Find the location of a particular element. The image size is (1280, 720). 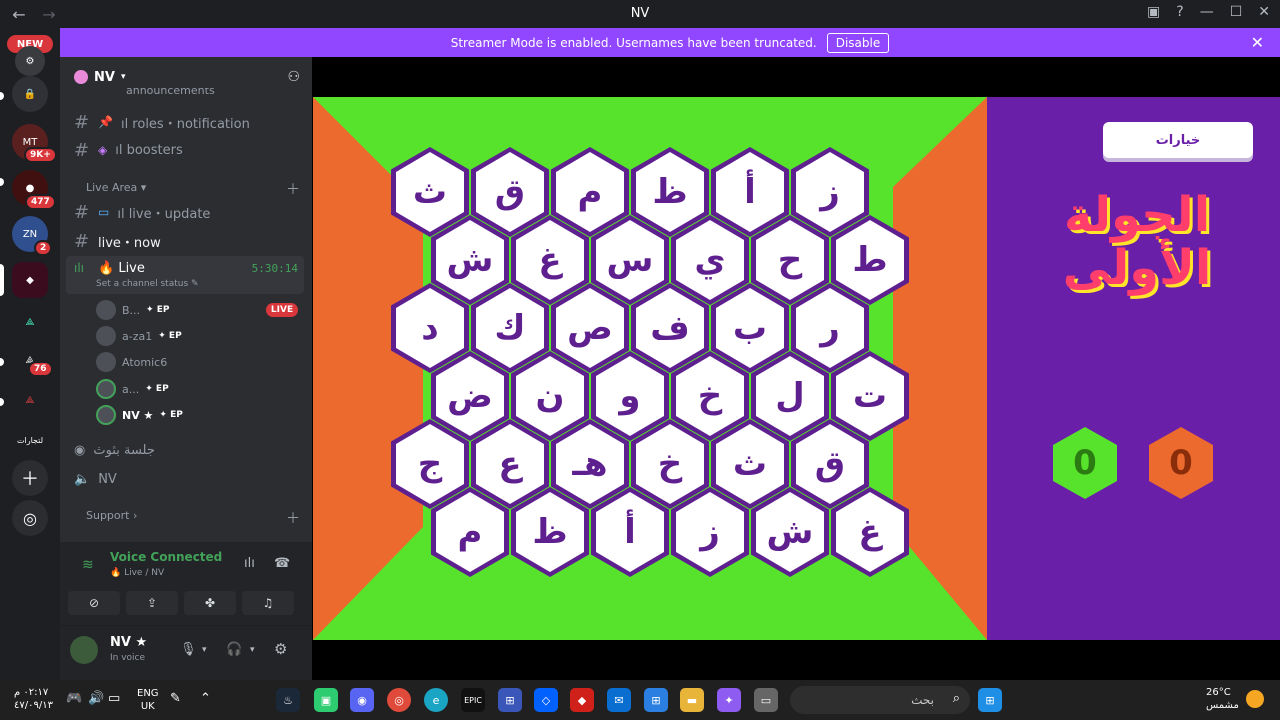

letter-text: ص is located at coordinates (590, 328).